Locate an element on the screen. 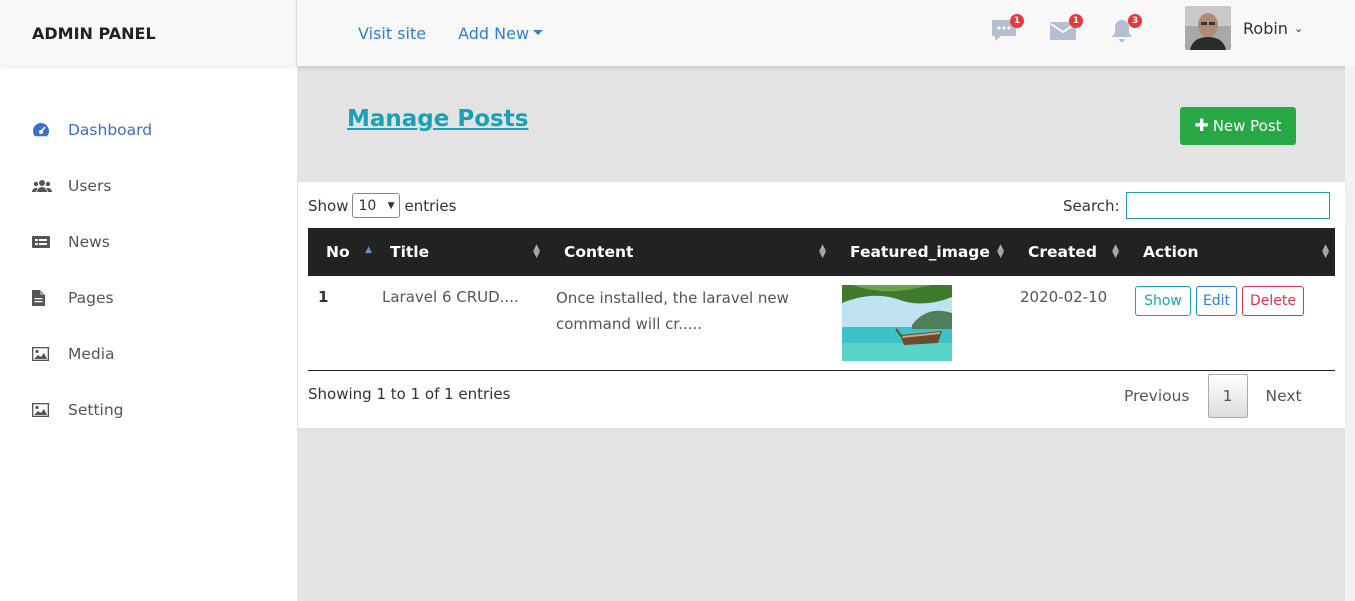  alerts-badge: 3 is located at coordinates (1135, 21).